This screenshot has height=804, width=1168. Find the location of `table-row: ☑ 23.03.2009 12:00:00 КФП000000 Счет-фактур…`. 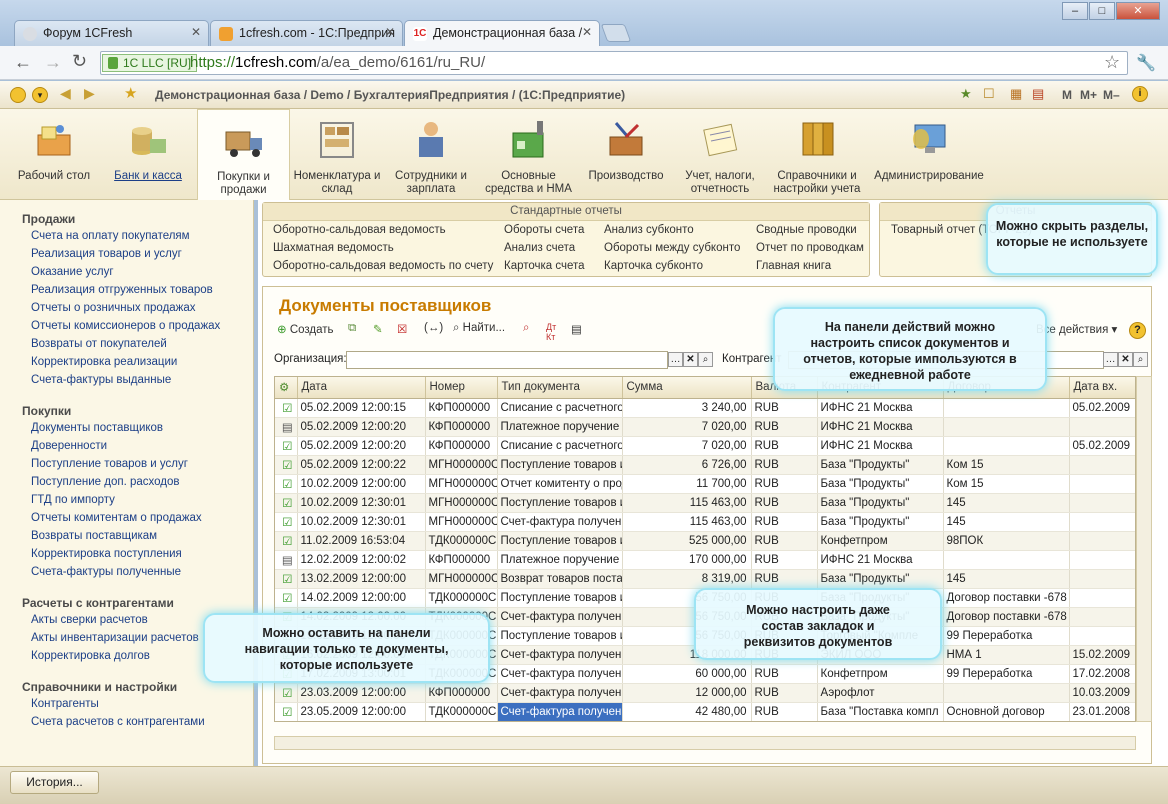

table-row: ☑ 23.03.2009 12:00:00 КФП000000 Счет-фактур… is located at coordinates (705, 693).